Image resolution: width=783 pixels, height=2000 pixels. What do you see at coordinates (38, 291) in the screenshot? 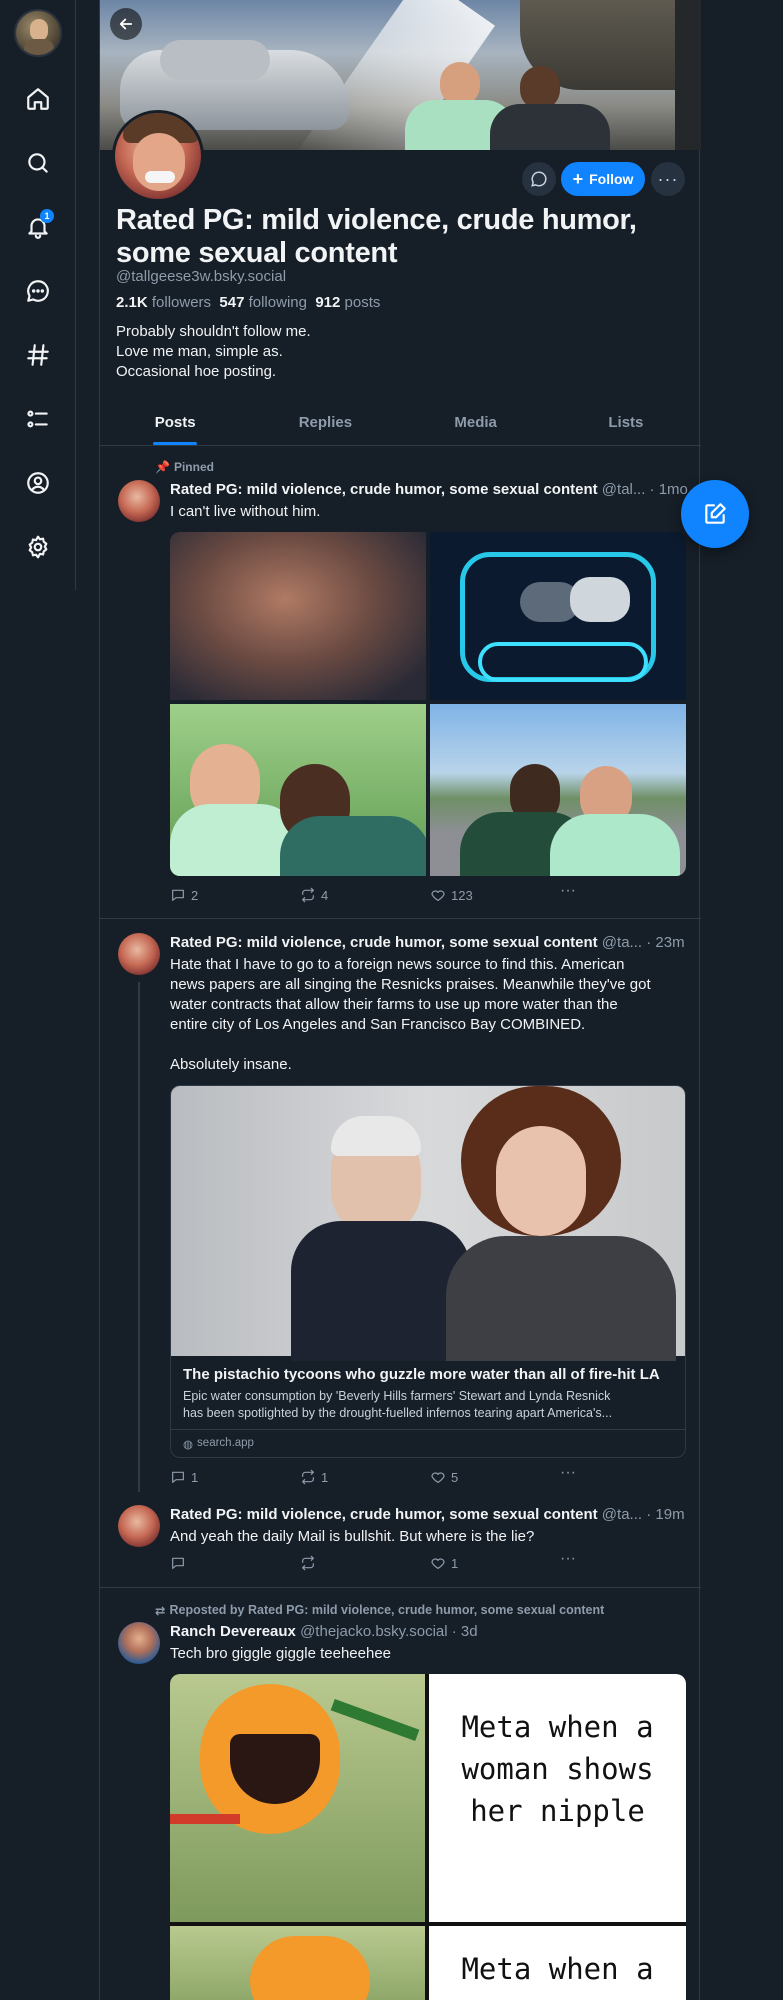
I see `chat-icon` at bounding box center [38, 291].